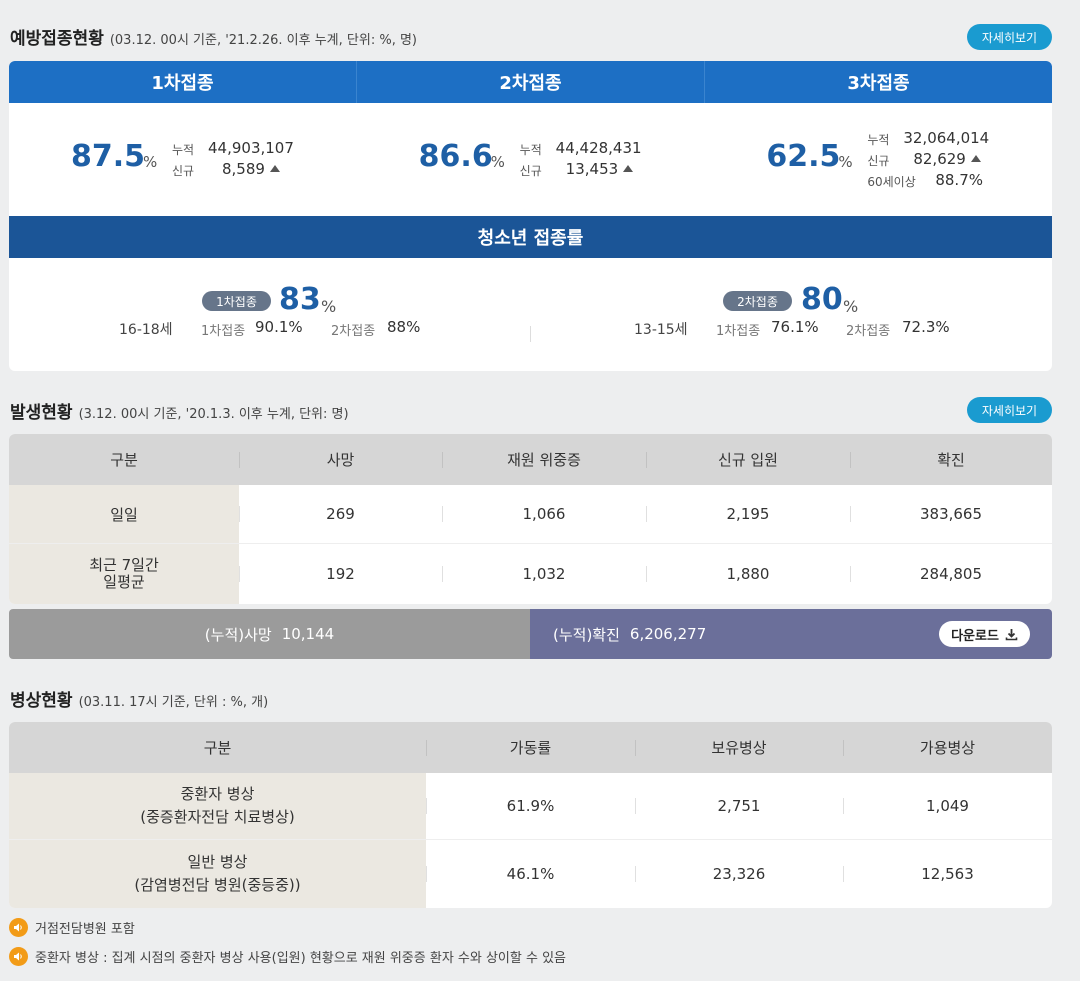 The width and height of the screenshot is (1080, 981). Describe the element at coordinates (959, 180) in the screenshot. I see `dose-3-60plus-value: 88.7%` at that location.